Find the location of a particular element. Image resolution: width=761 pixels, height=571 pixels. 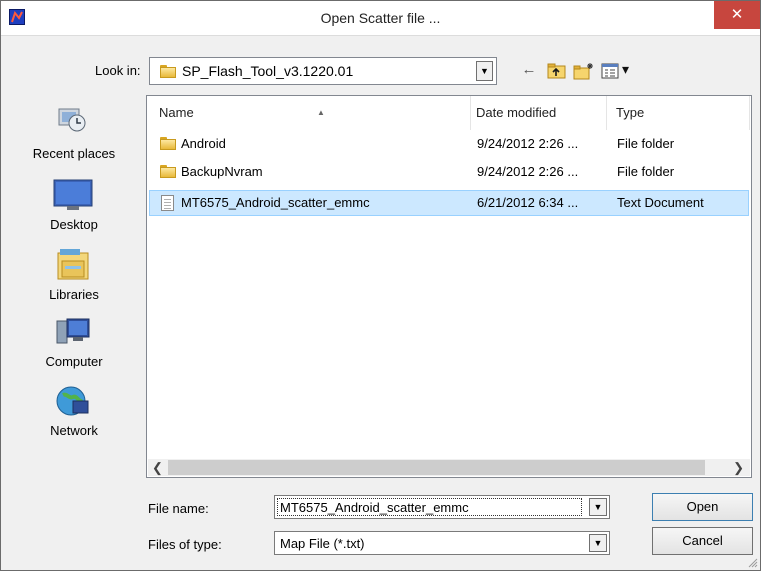

place-network: Network is located at coordinates (74, 414).